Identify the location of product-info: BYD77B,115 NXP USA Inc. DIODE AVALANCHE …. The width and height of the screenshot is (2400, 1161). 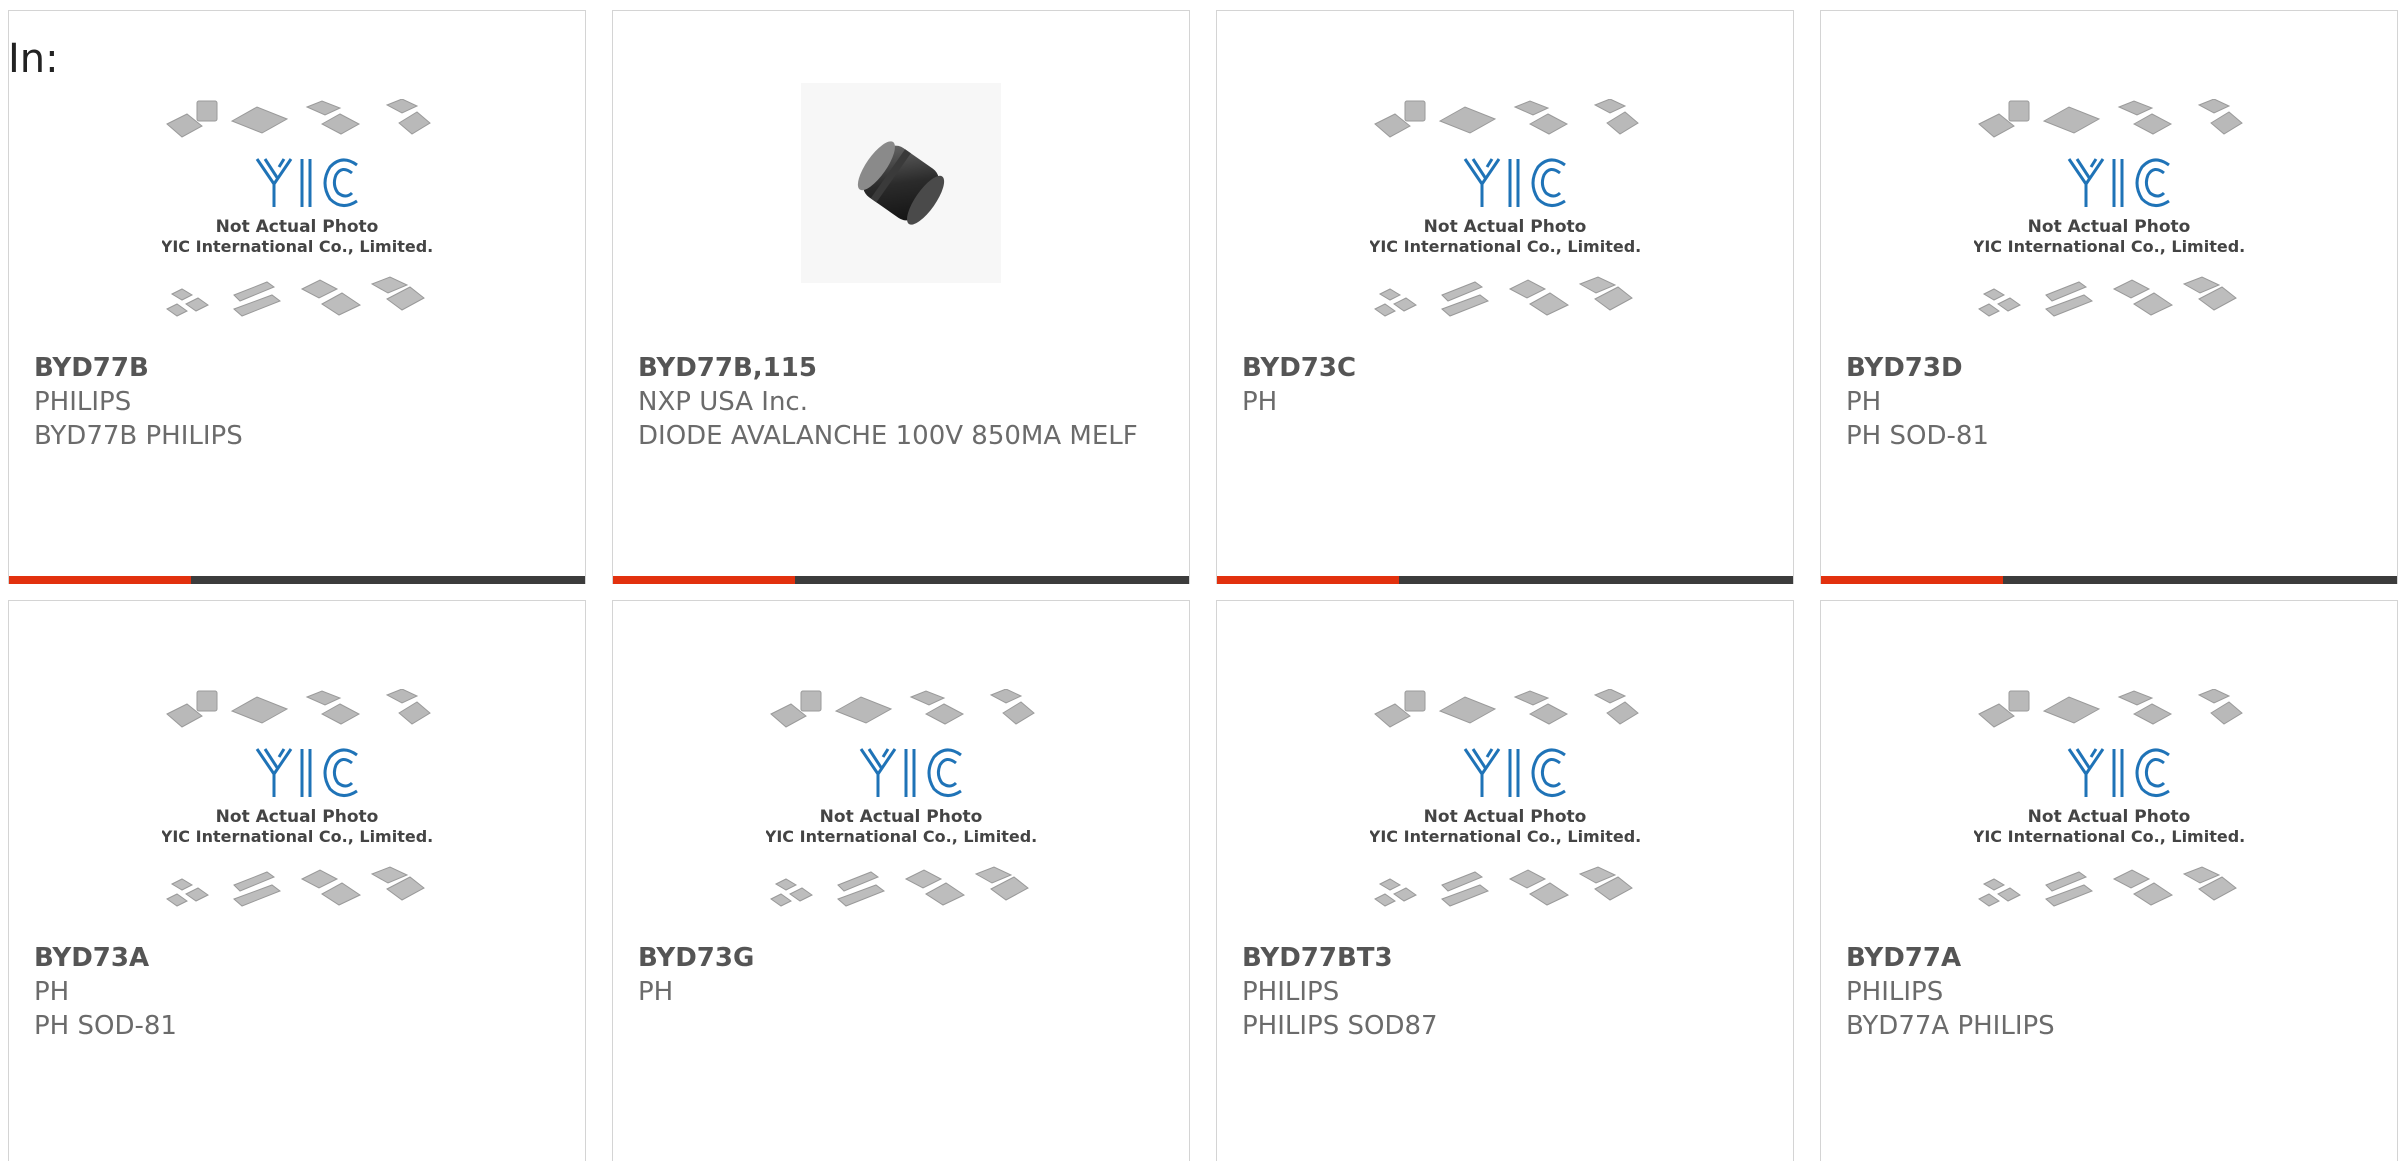
(901, 402).